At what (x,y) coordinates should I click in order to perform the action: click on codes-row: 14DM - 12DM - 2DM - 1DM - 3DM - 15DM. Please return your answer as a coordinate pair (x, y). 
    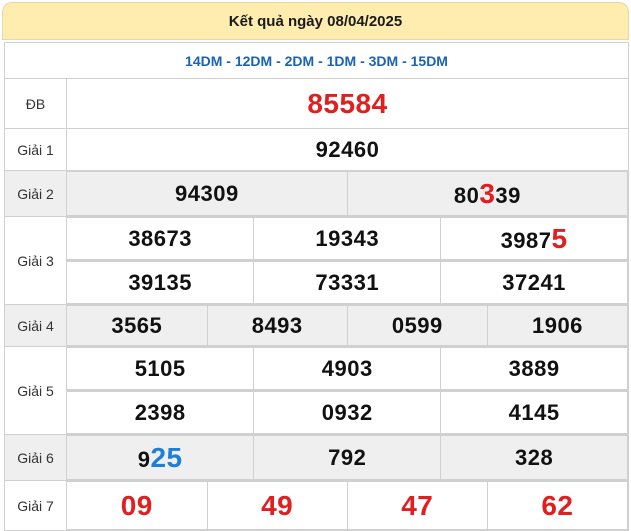
    Looking at the image, I should click on (316, 60).